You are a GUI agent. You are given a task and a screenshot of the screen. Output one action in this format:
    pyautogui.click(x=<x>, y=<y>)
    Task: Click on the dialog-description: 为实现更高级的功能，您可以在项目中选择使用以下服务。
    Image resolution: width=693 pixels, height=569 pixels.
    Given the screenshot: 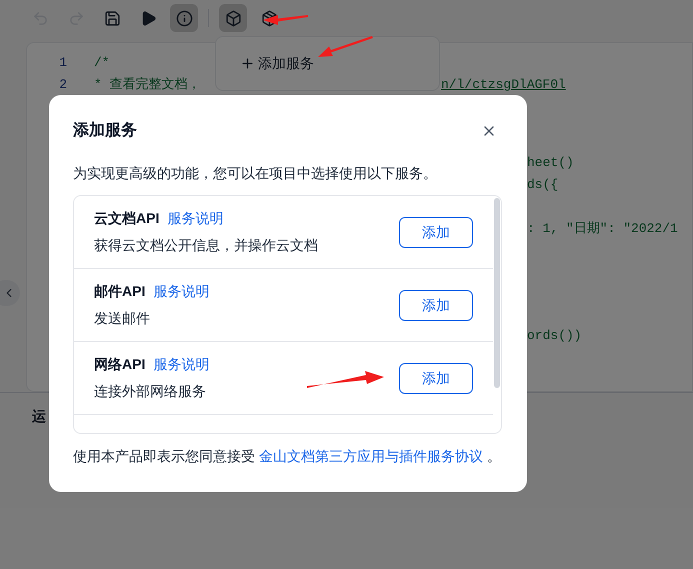 What is the action you would take?
    pyautogui.click(x=255, y=173)
    